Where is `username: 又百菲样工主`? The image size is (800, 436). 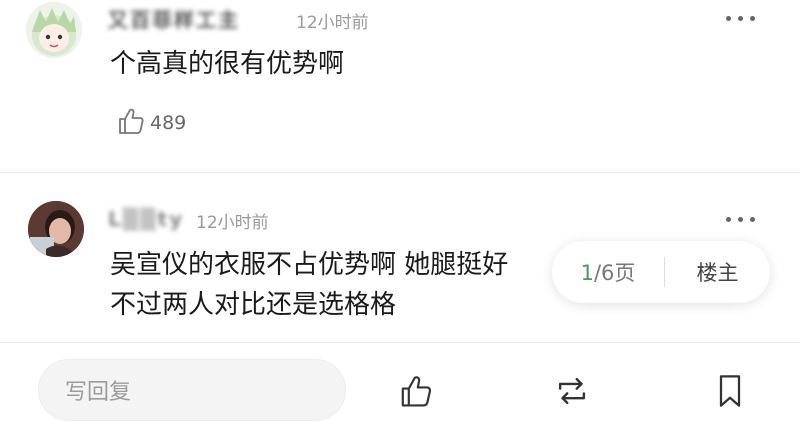
username: 又百菲样工主 is located at coordinates (174, 18).